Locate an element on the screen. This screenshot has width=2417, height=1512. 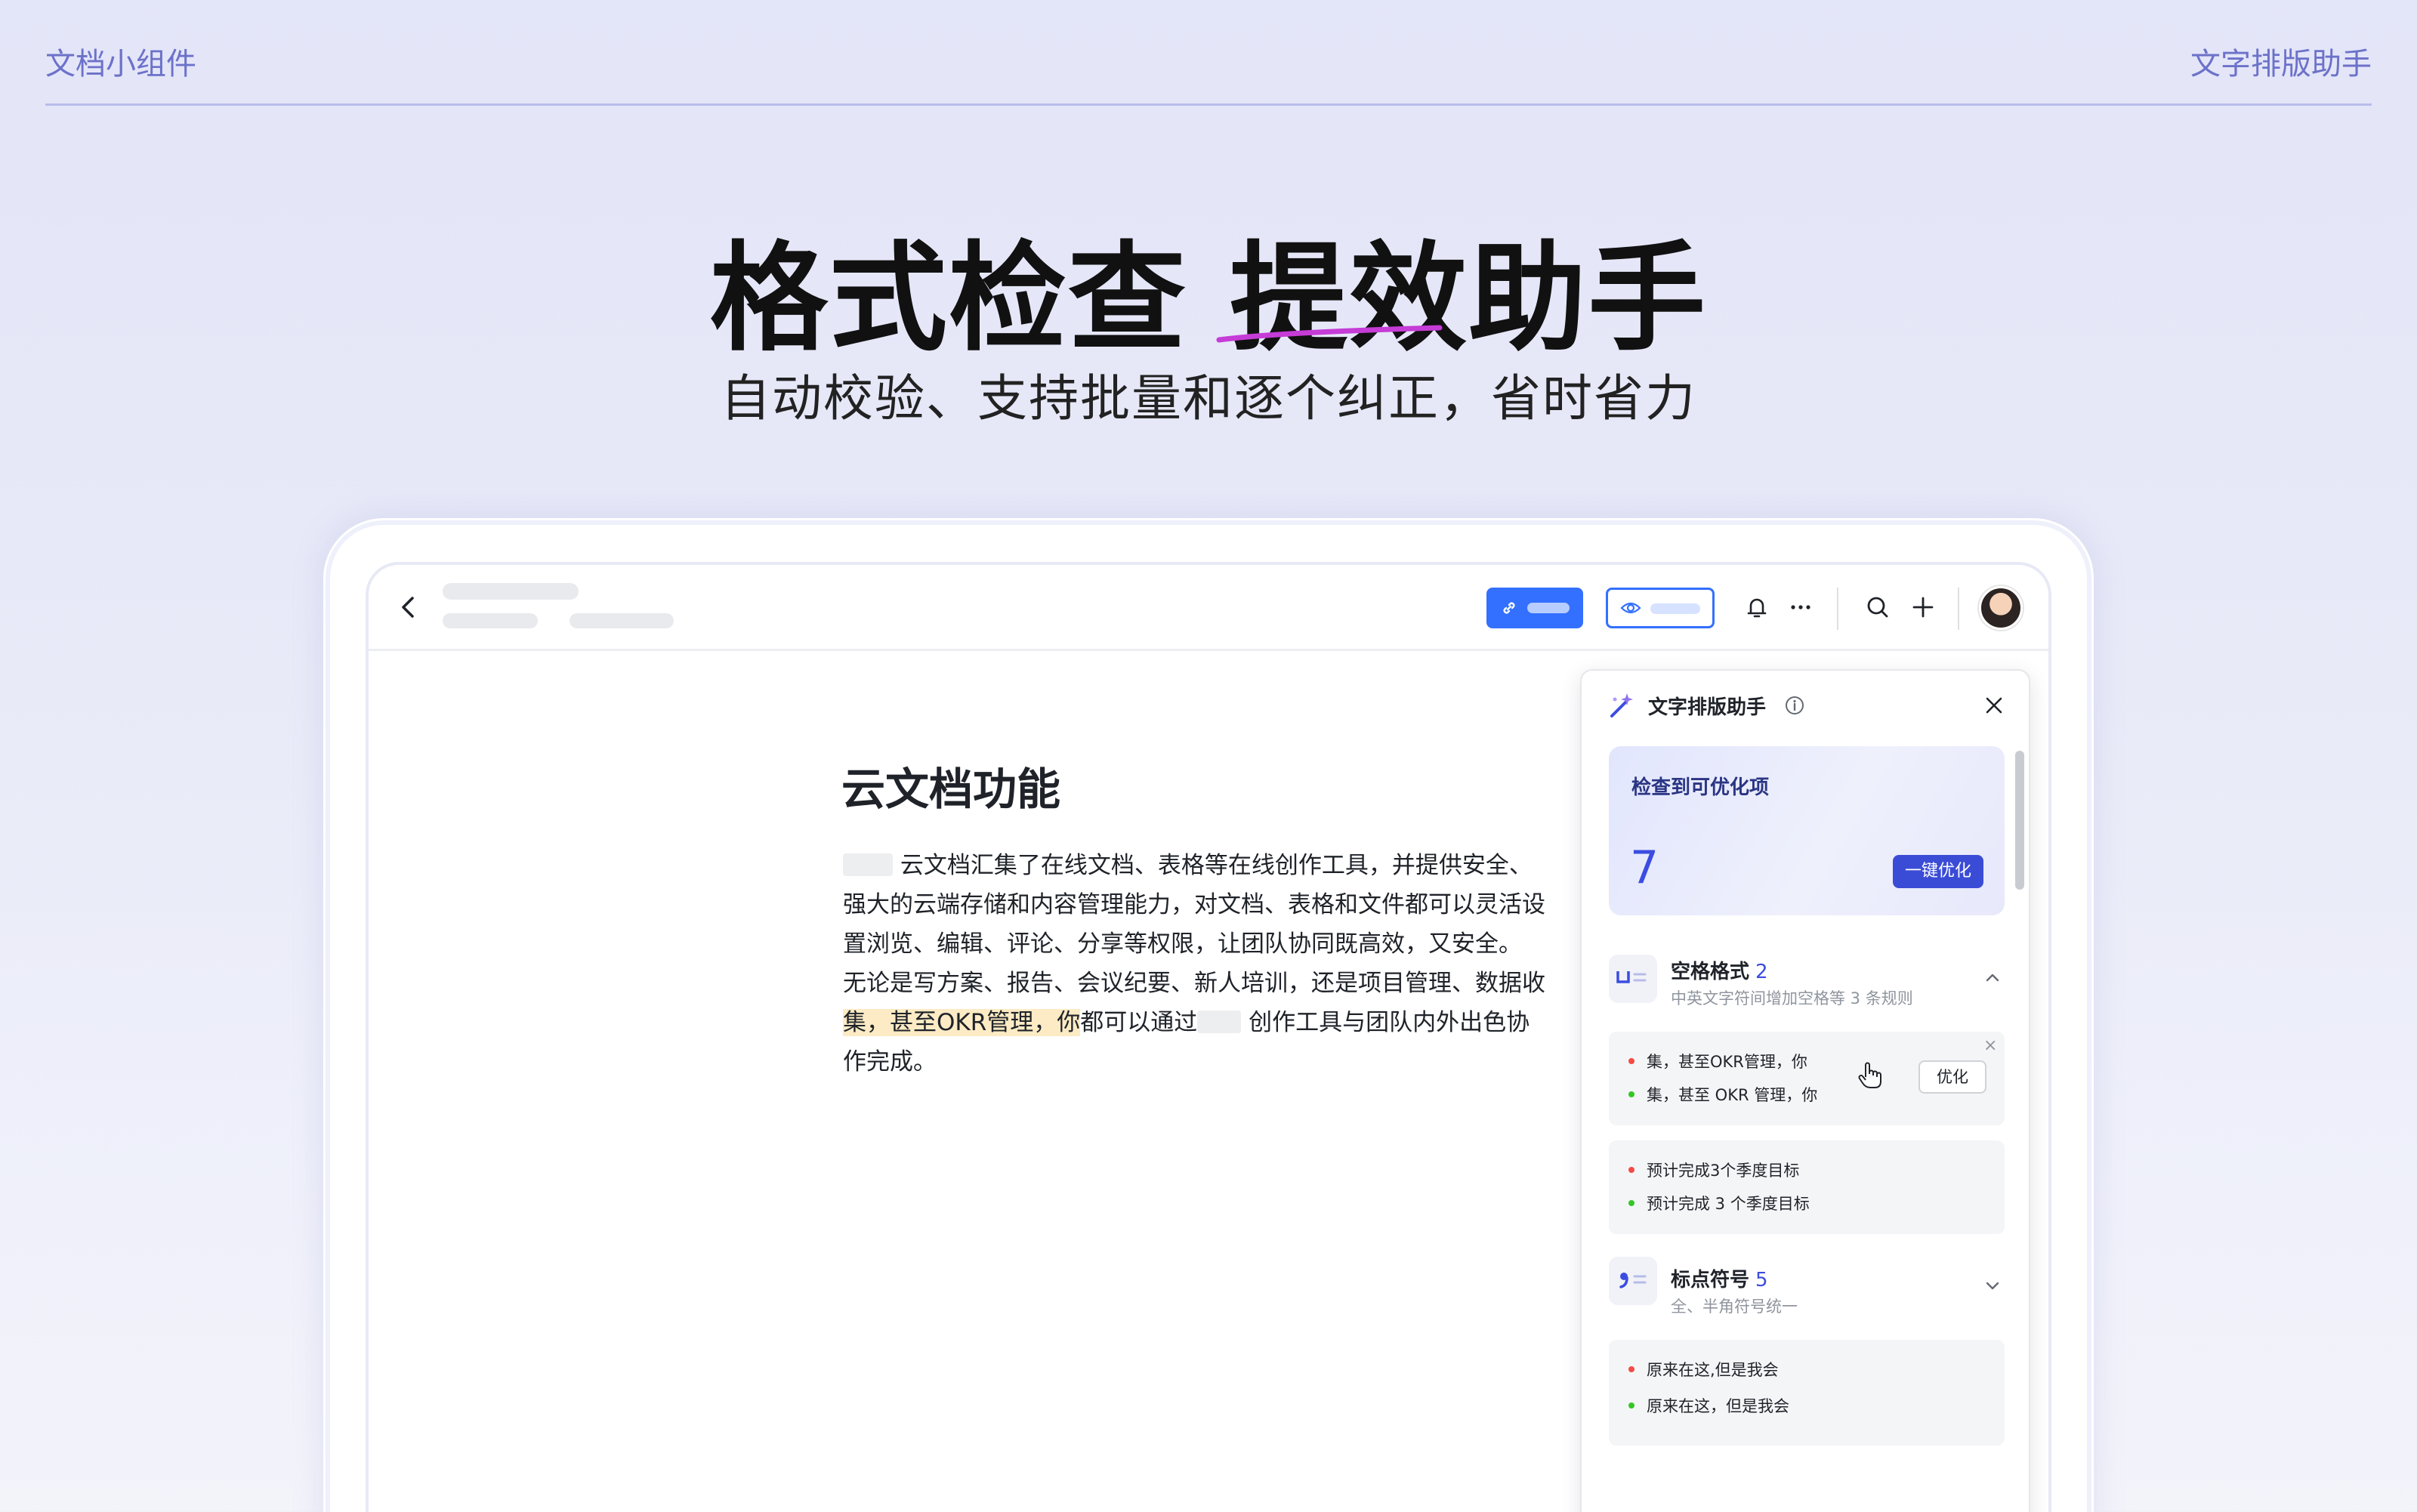
section-title-spacing: 空格格式 2 is located at coordinates (1719, 970).